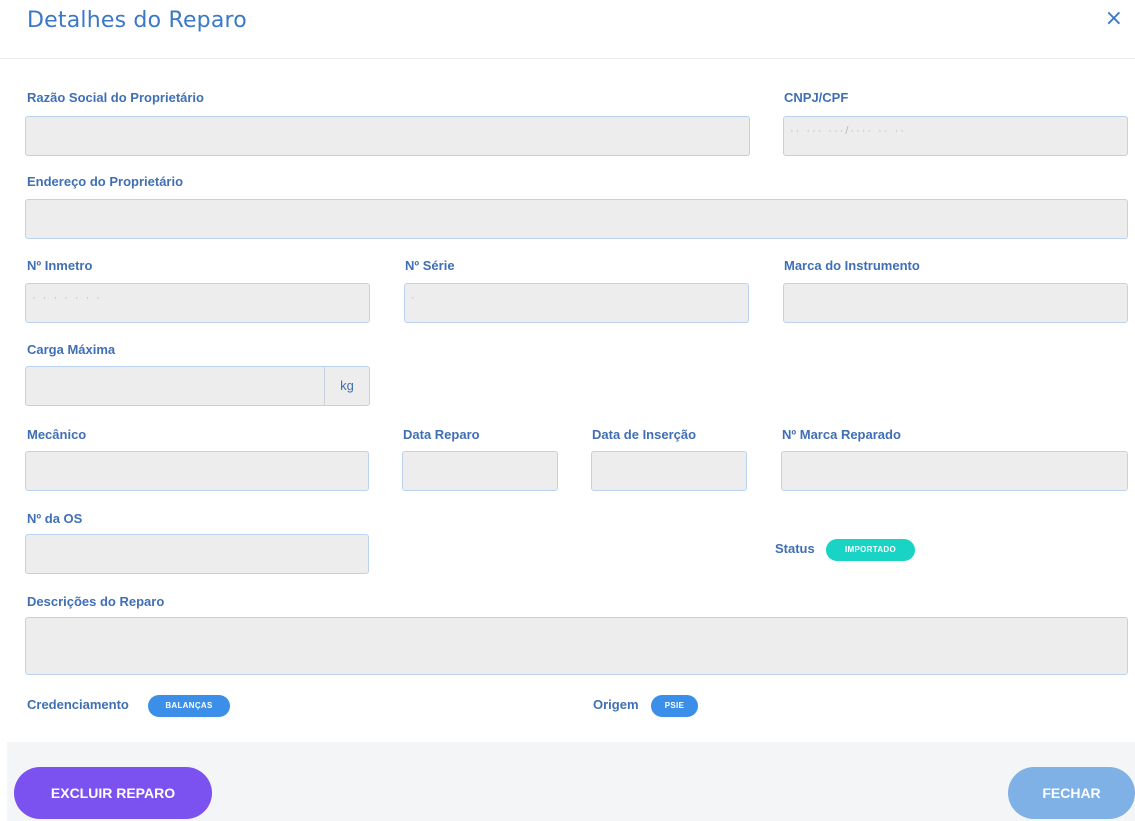  What do you see at coordinates (105, 181) in the screenshot?
I see `endereco-label: Endereço do Proprietário` at bounding box center [105, 181].